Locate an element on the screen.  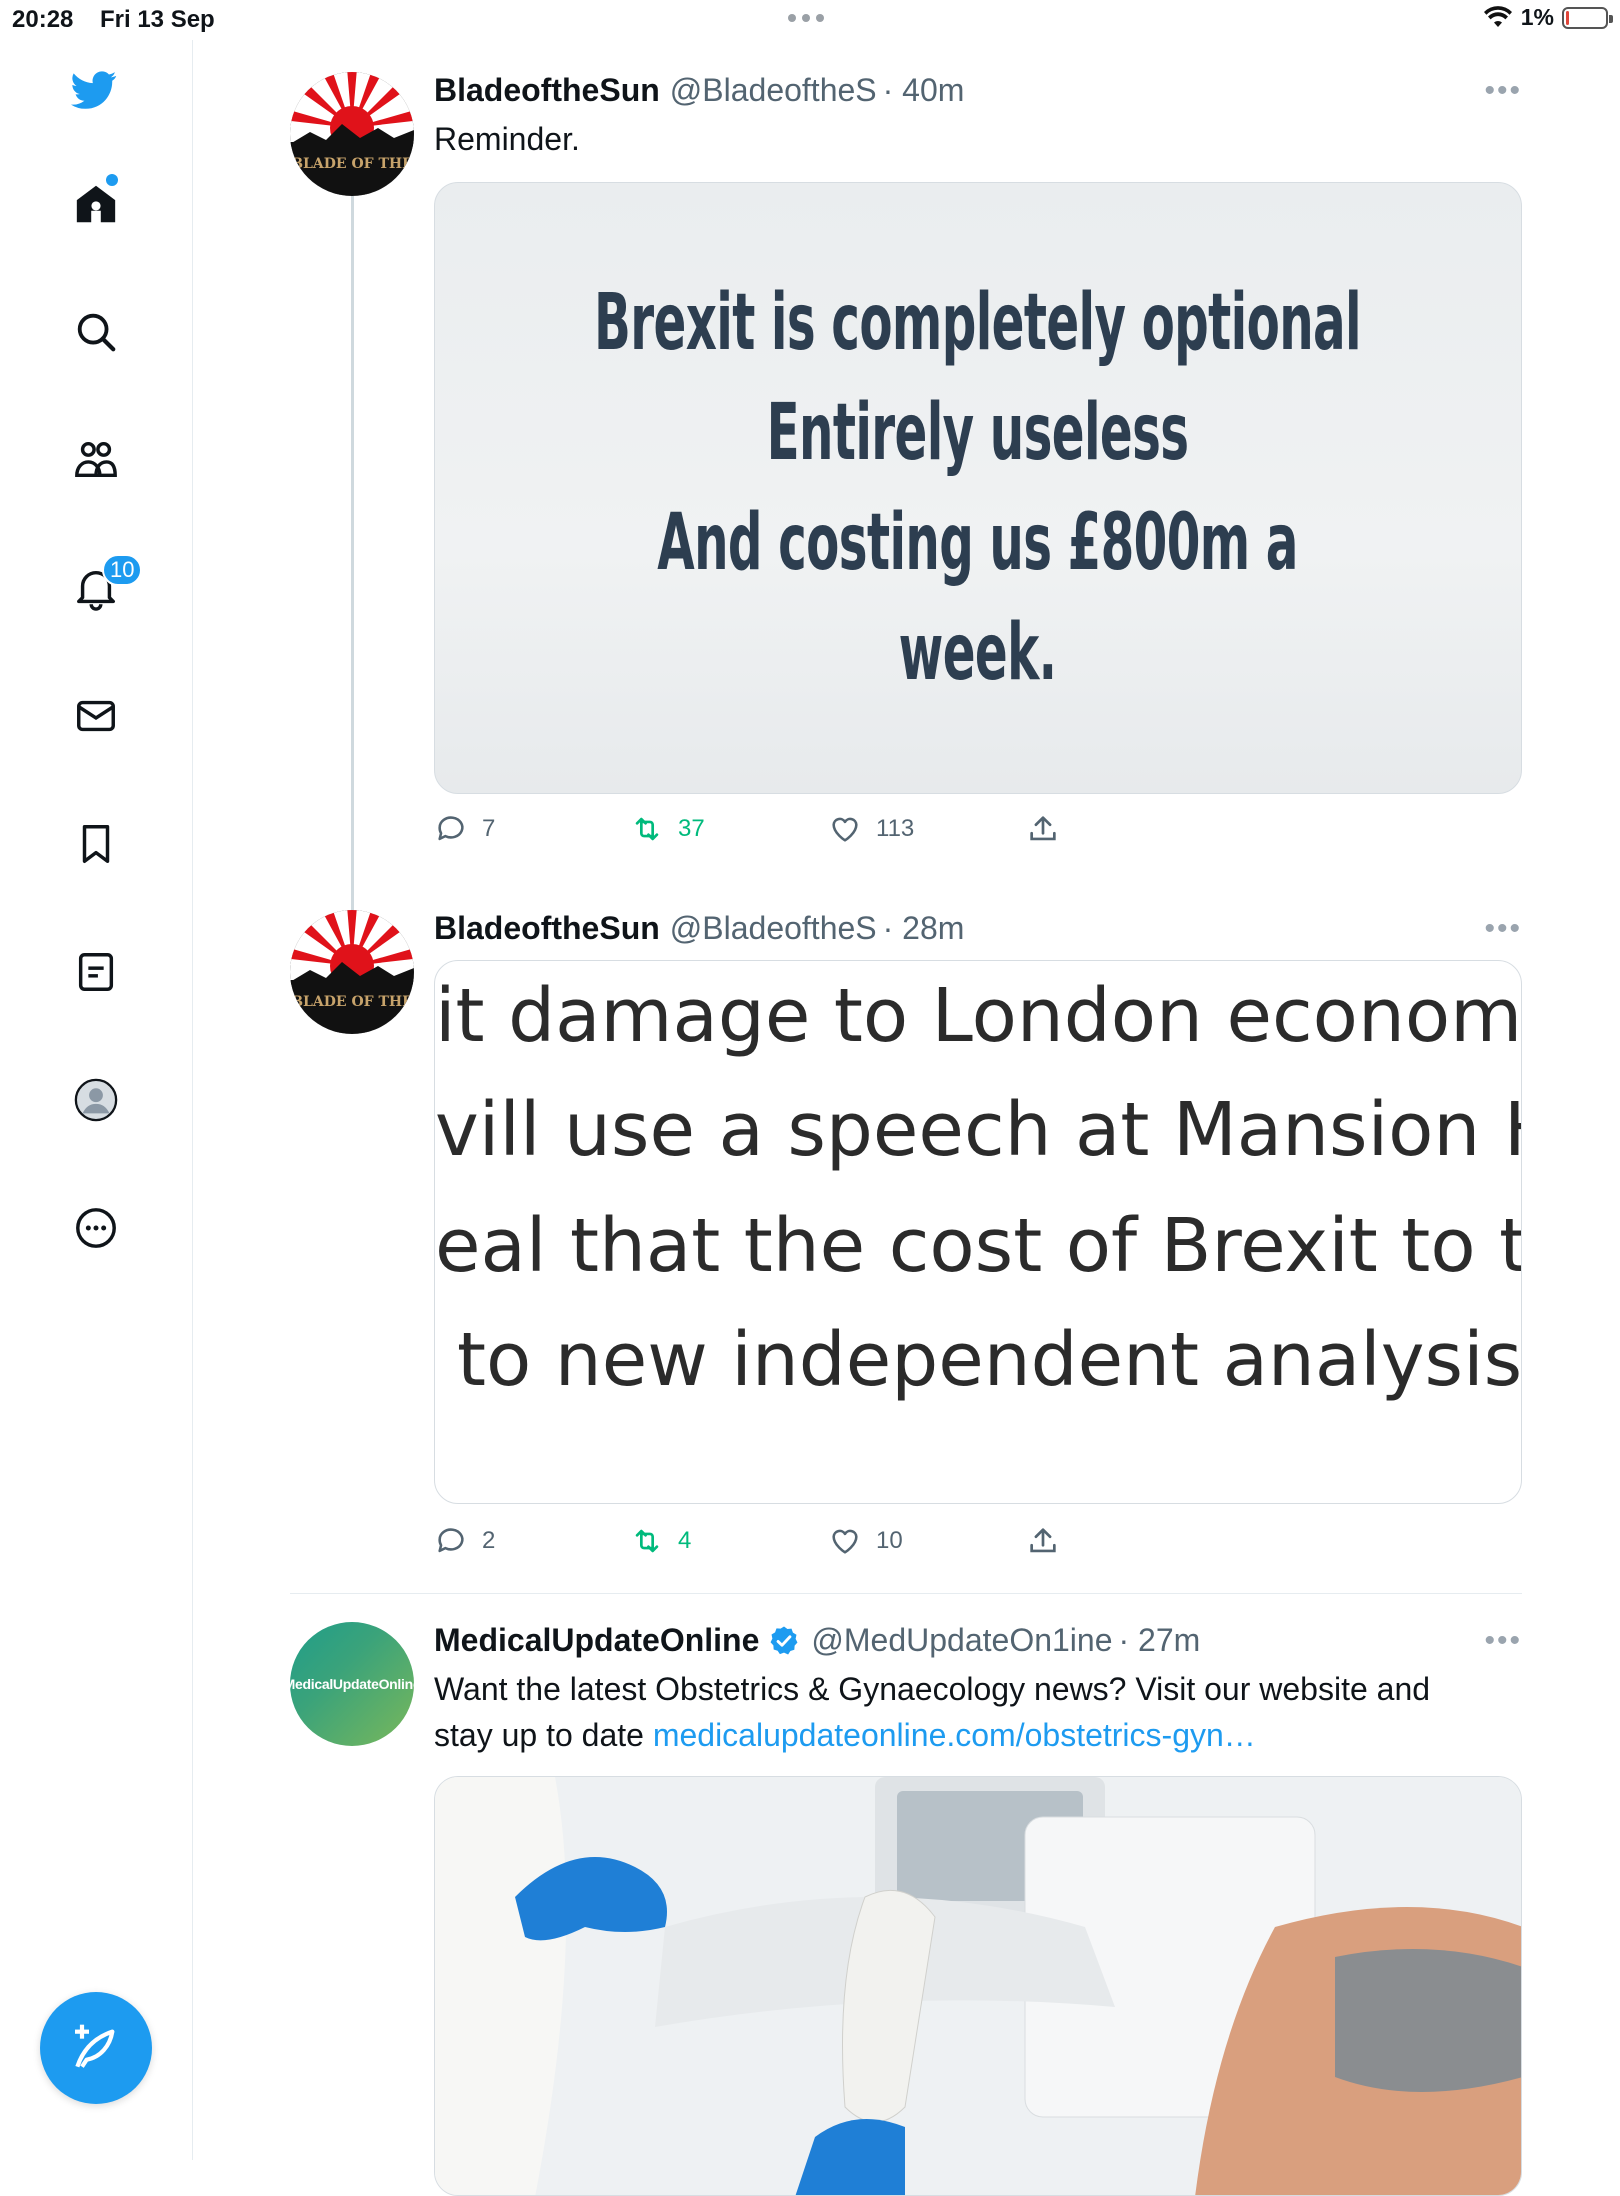
image-line: Entirely useless is located at coordinates (978, 433).